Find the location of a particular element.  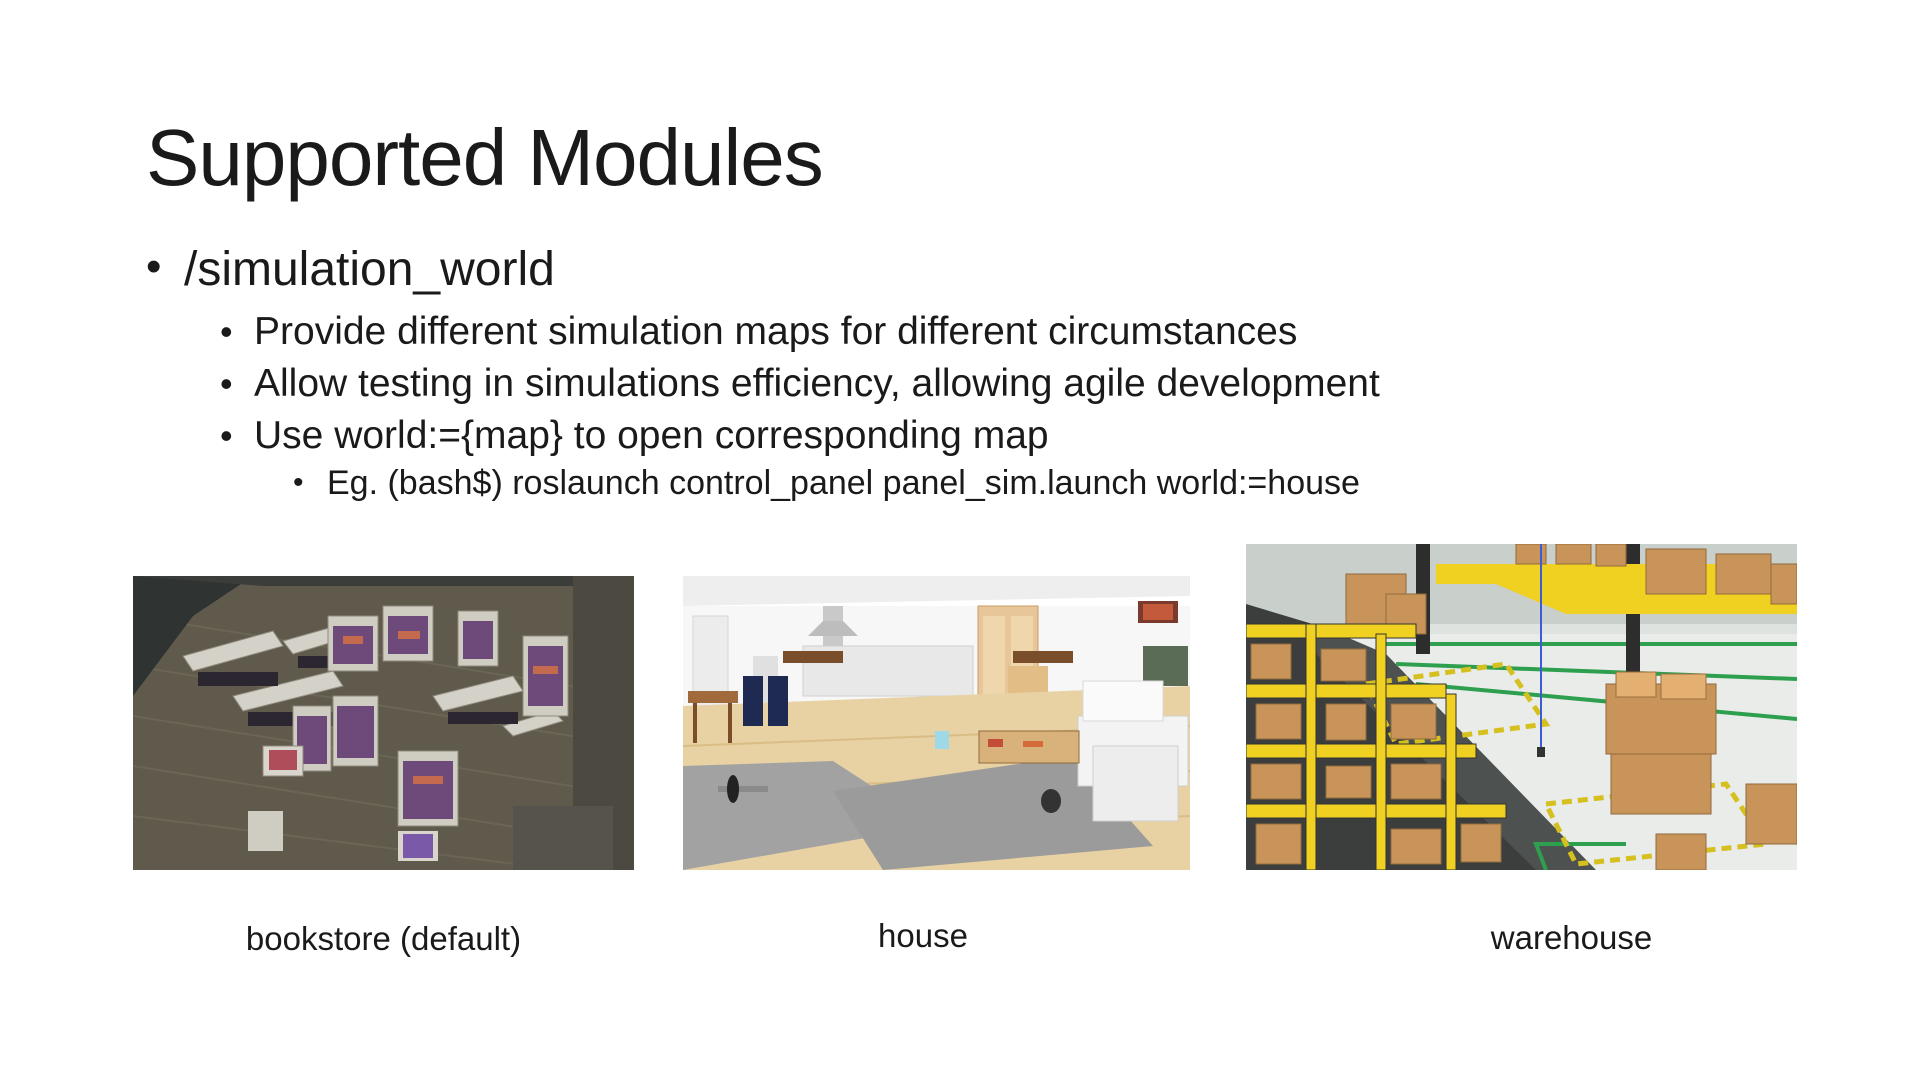

slide-title: Supported Modules is located at coordinates (485, 157).